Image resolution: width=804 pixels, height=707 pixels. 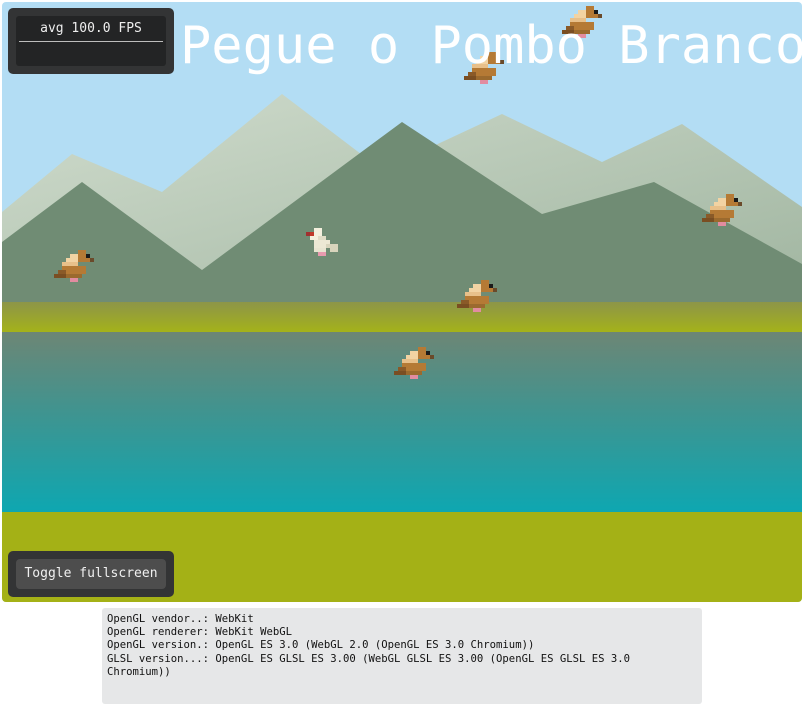 I want to click on fps-counter: avg 100.0 FPS, so click(x=91, y=28).